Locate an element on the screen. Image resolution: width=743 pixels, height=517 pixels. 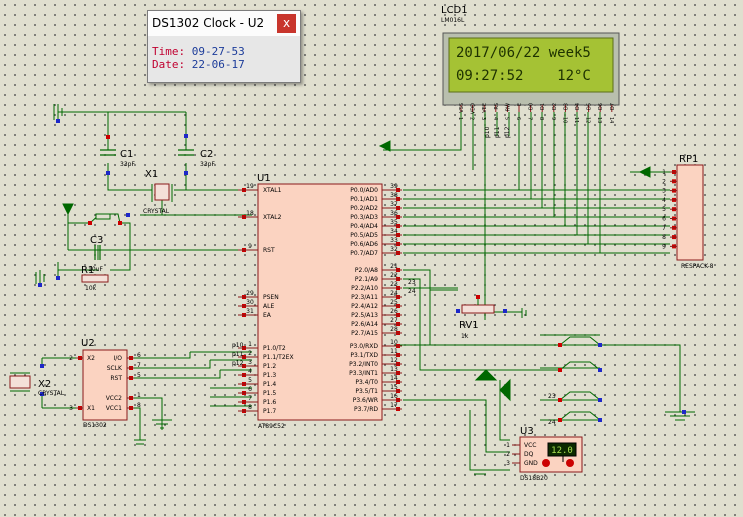
u2-pin-name: VCC1 is located at coordinates (114, 408).